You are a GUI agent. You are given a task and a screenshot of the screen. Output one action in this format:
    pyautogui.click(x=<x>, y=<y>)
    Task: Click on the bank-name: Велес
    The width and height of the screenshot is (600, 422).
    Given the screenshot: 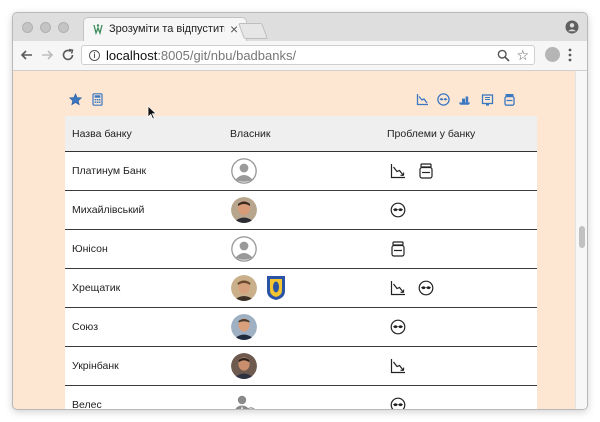 What is the action you would take?
    pyautogui.click(x=87, y=404)
    